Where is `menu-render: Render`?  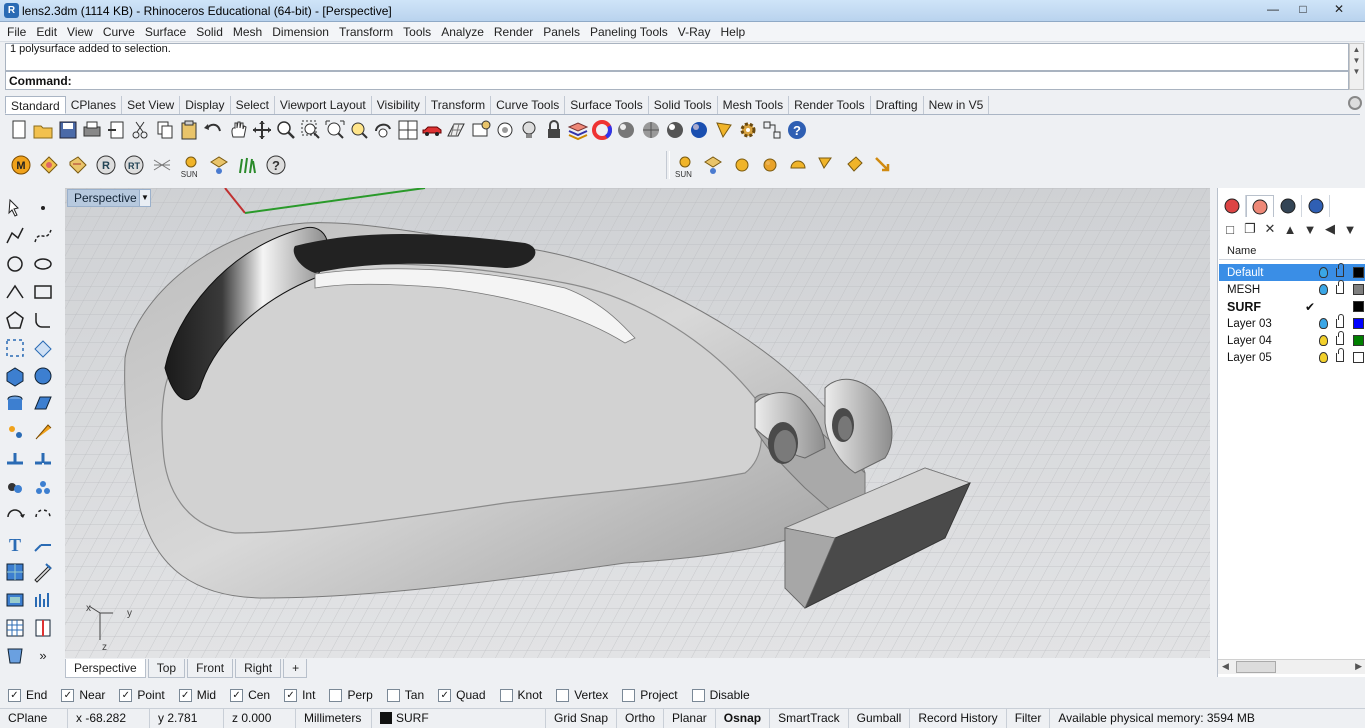 menu-render: Render is located at coordinates (513, 32).